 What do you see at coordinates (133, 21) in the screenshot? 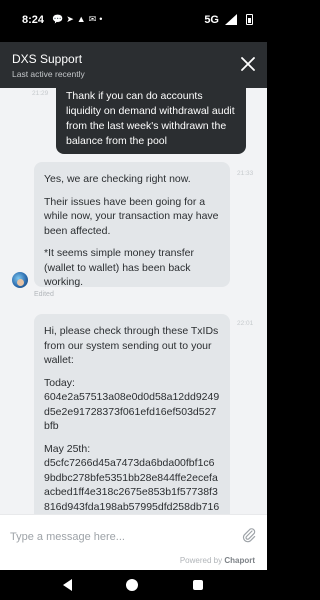
I see `status-bar: 8:24 💬➤▲✉• 5G` at bounding box center [133, 21].